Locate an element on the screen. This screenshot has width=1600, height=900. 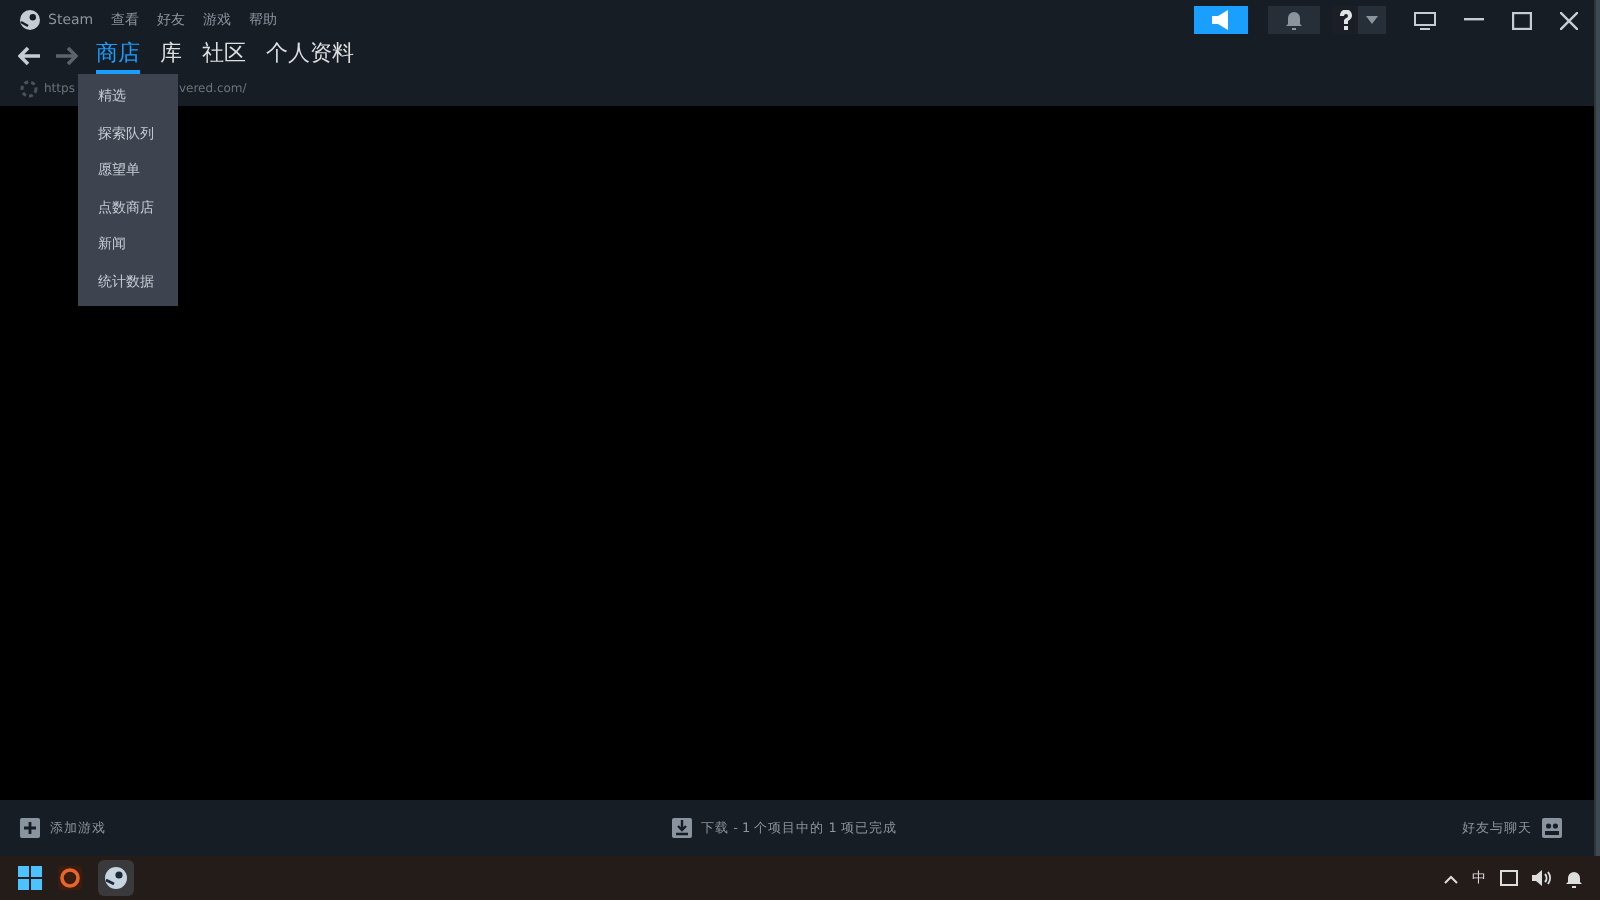
help-button is located at coordinates (1345, 20).